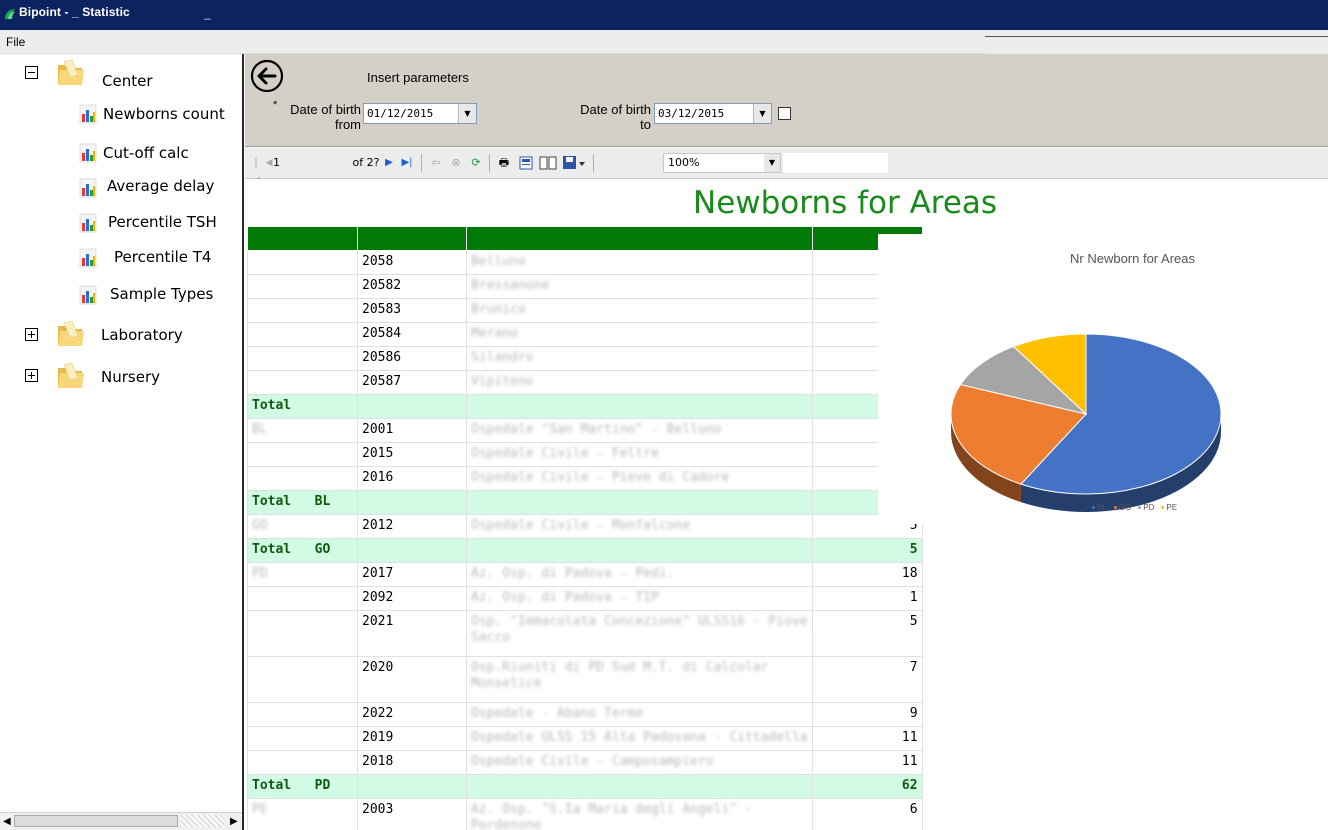 Image resolution: width=1328 pixels, height=830 pixels. Describe the element at coordinates (585, 550) in the screenshot. I see `total-row: Total GO 5` at that location.